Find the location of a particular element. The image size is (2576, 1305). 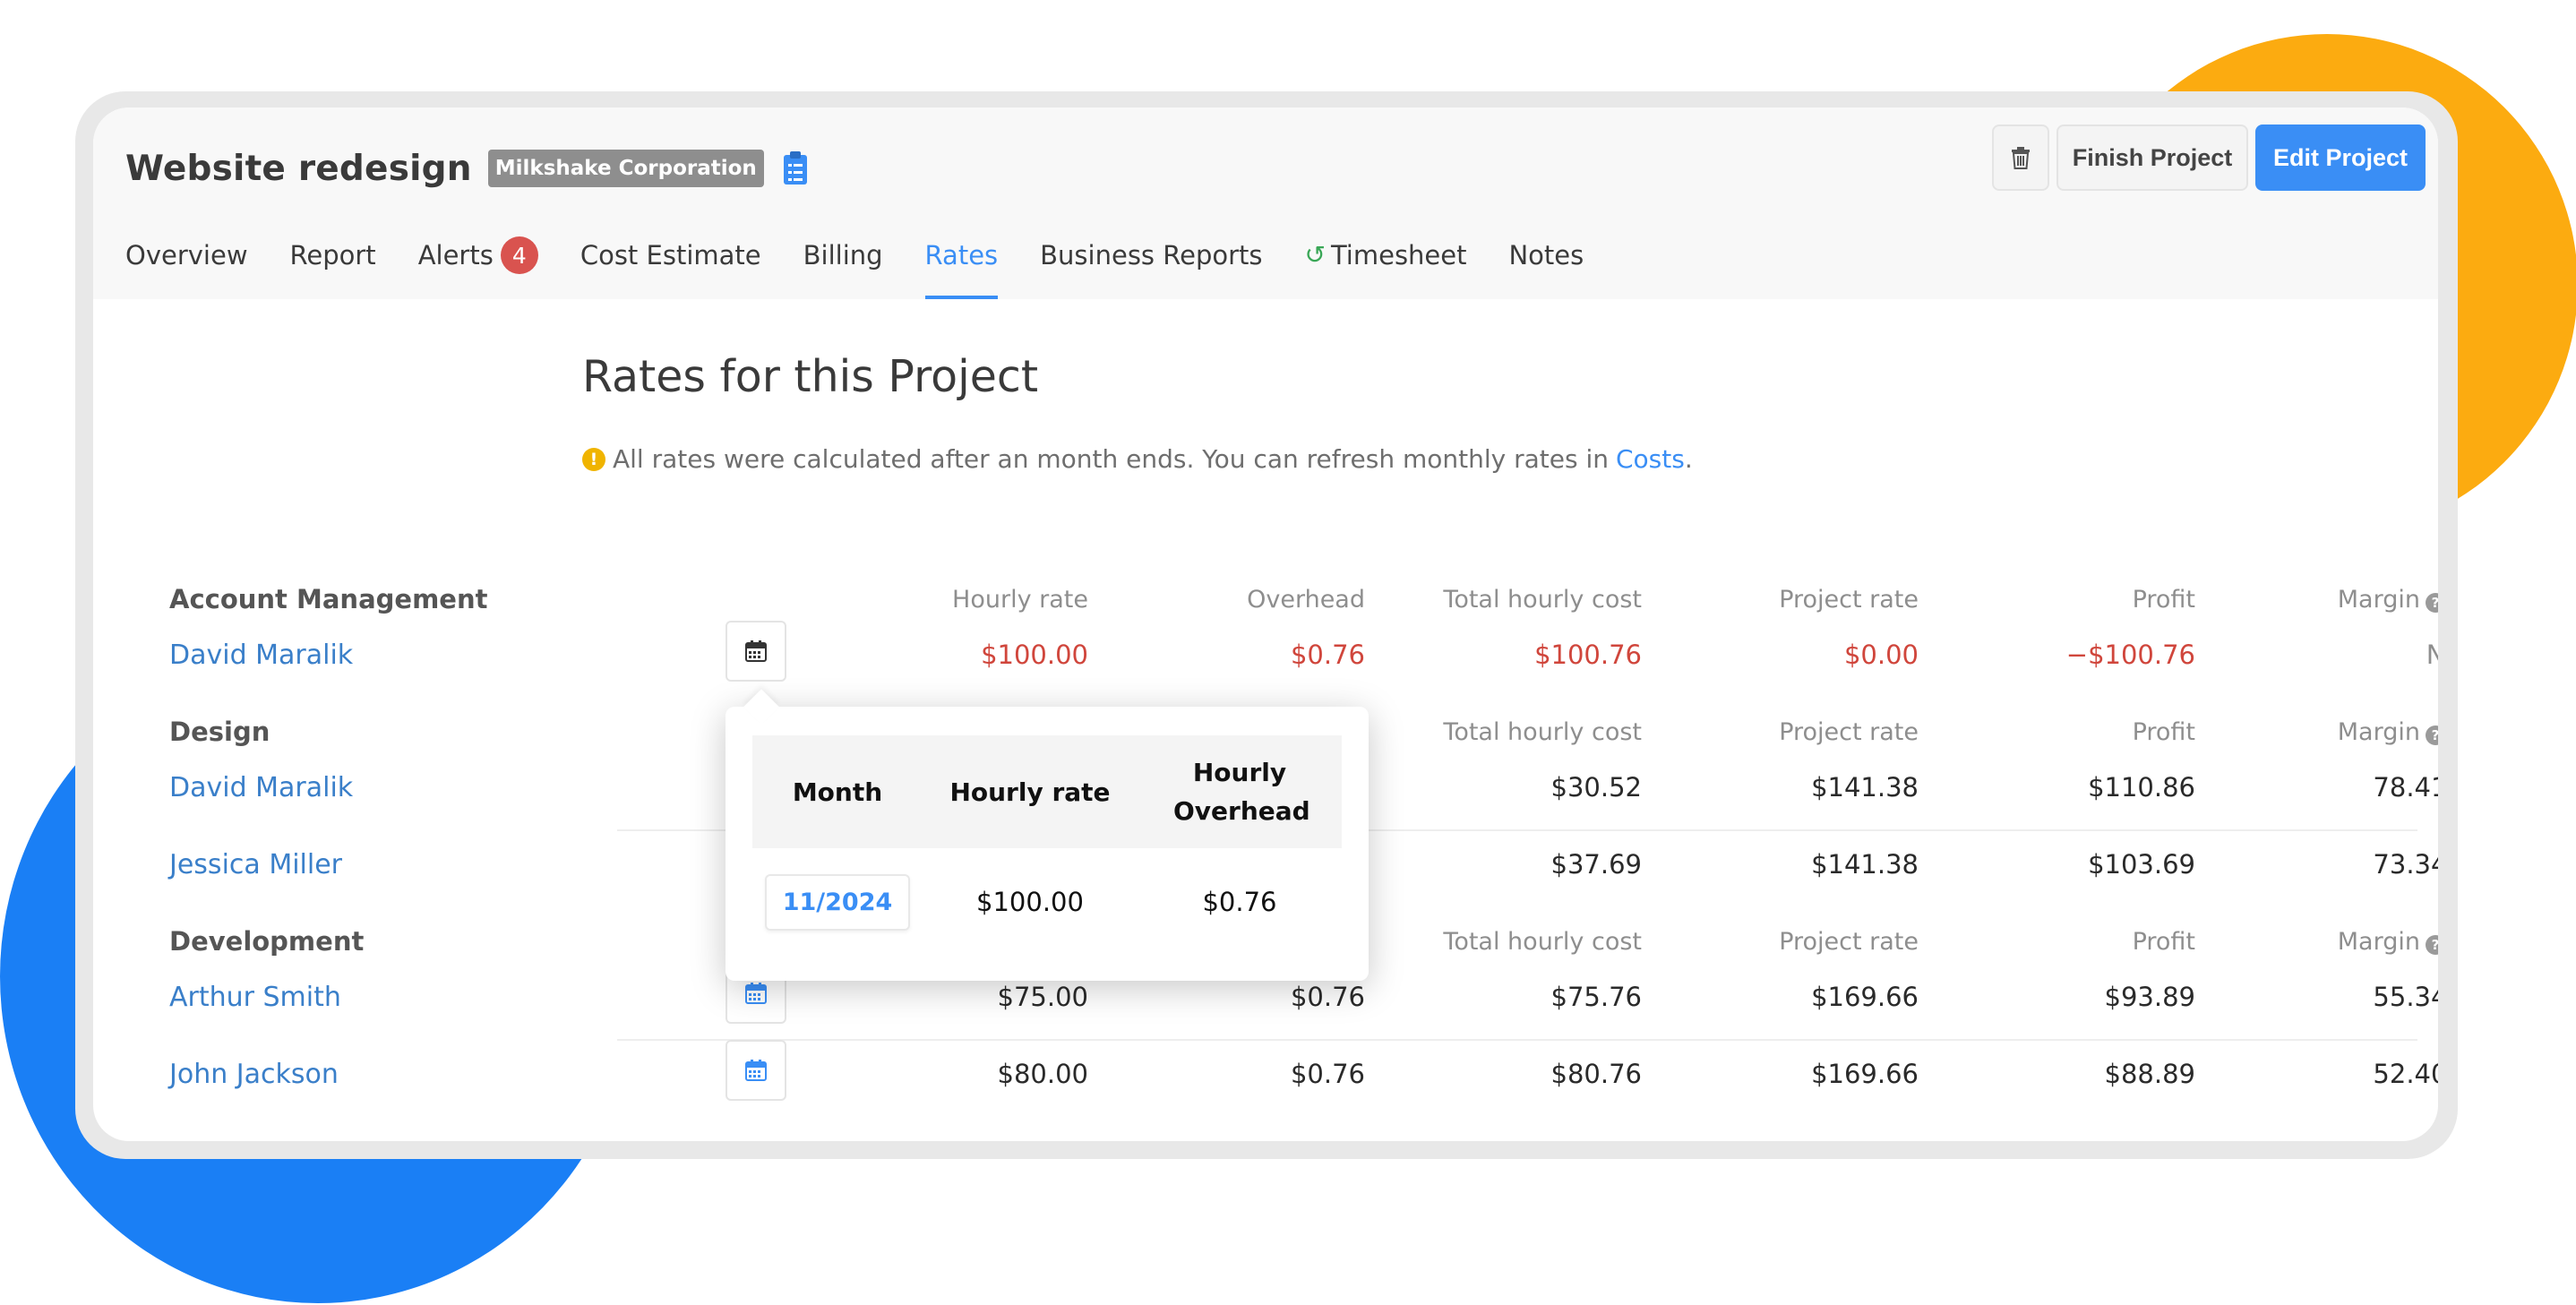

person-link: John Jackson is located at coordinates (254, 1074).